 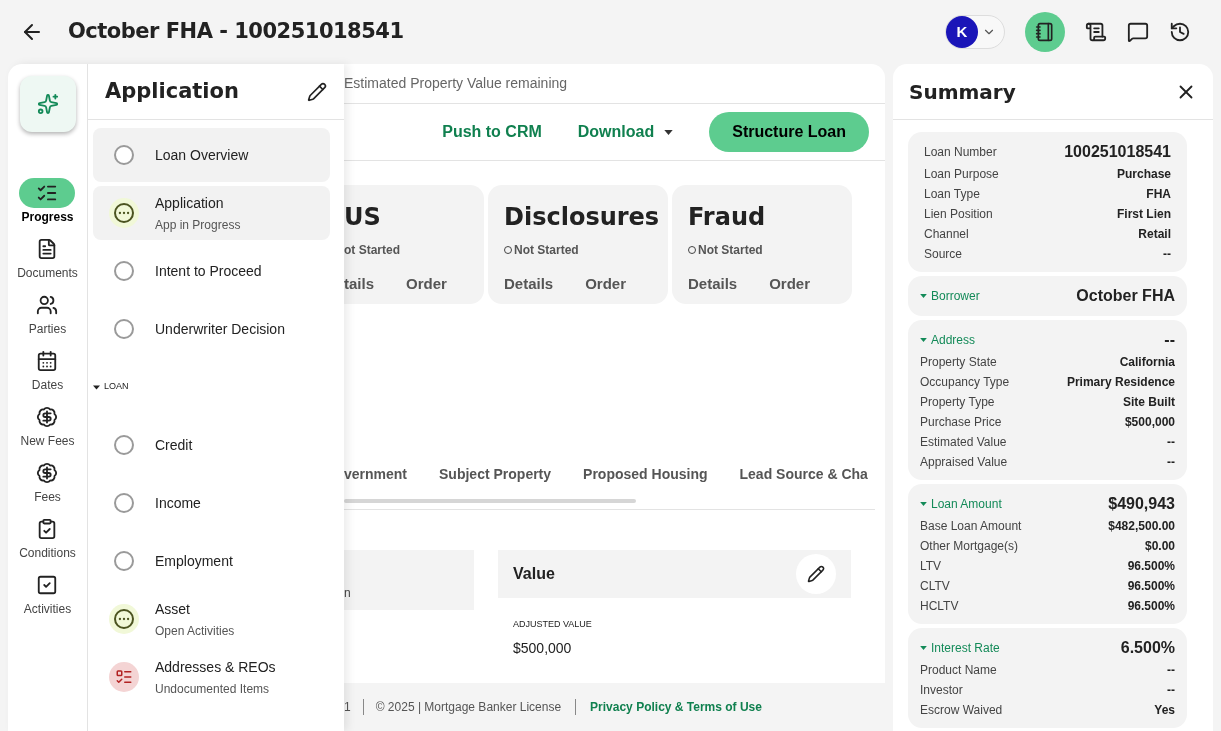 What do you see at coordinates (803, 474) in the screenshot?
I see `section-tab: Lead Source & Cha` at bounding box center [803, 474].